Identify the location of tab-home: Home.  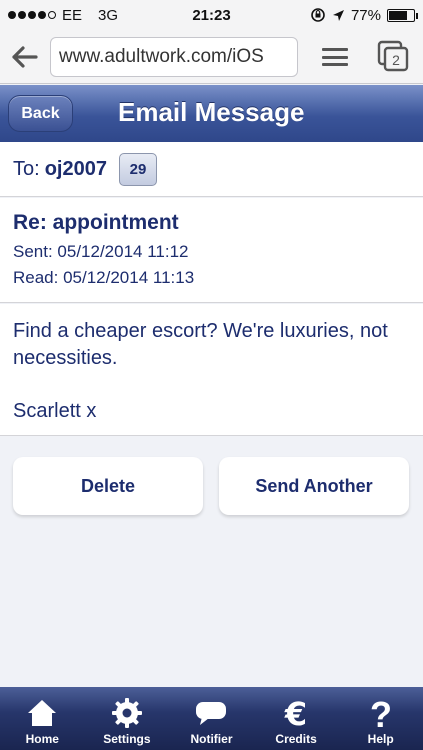
(42, 718).